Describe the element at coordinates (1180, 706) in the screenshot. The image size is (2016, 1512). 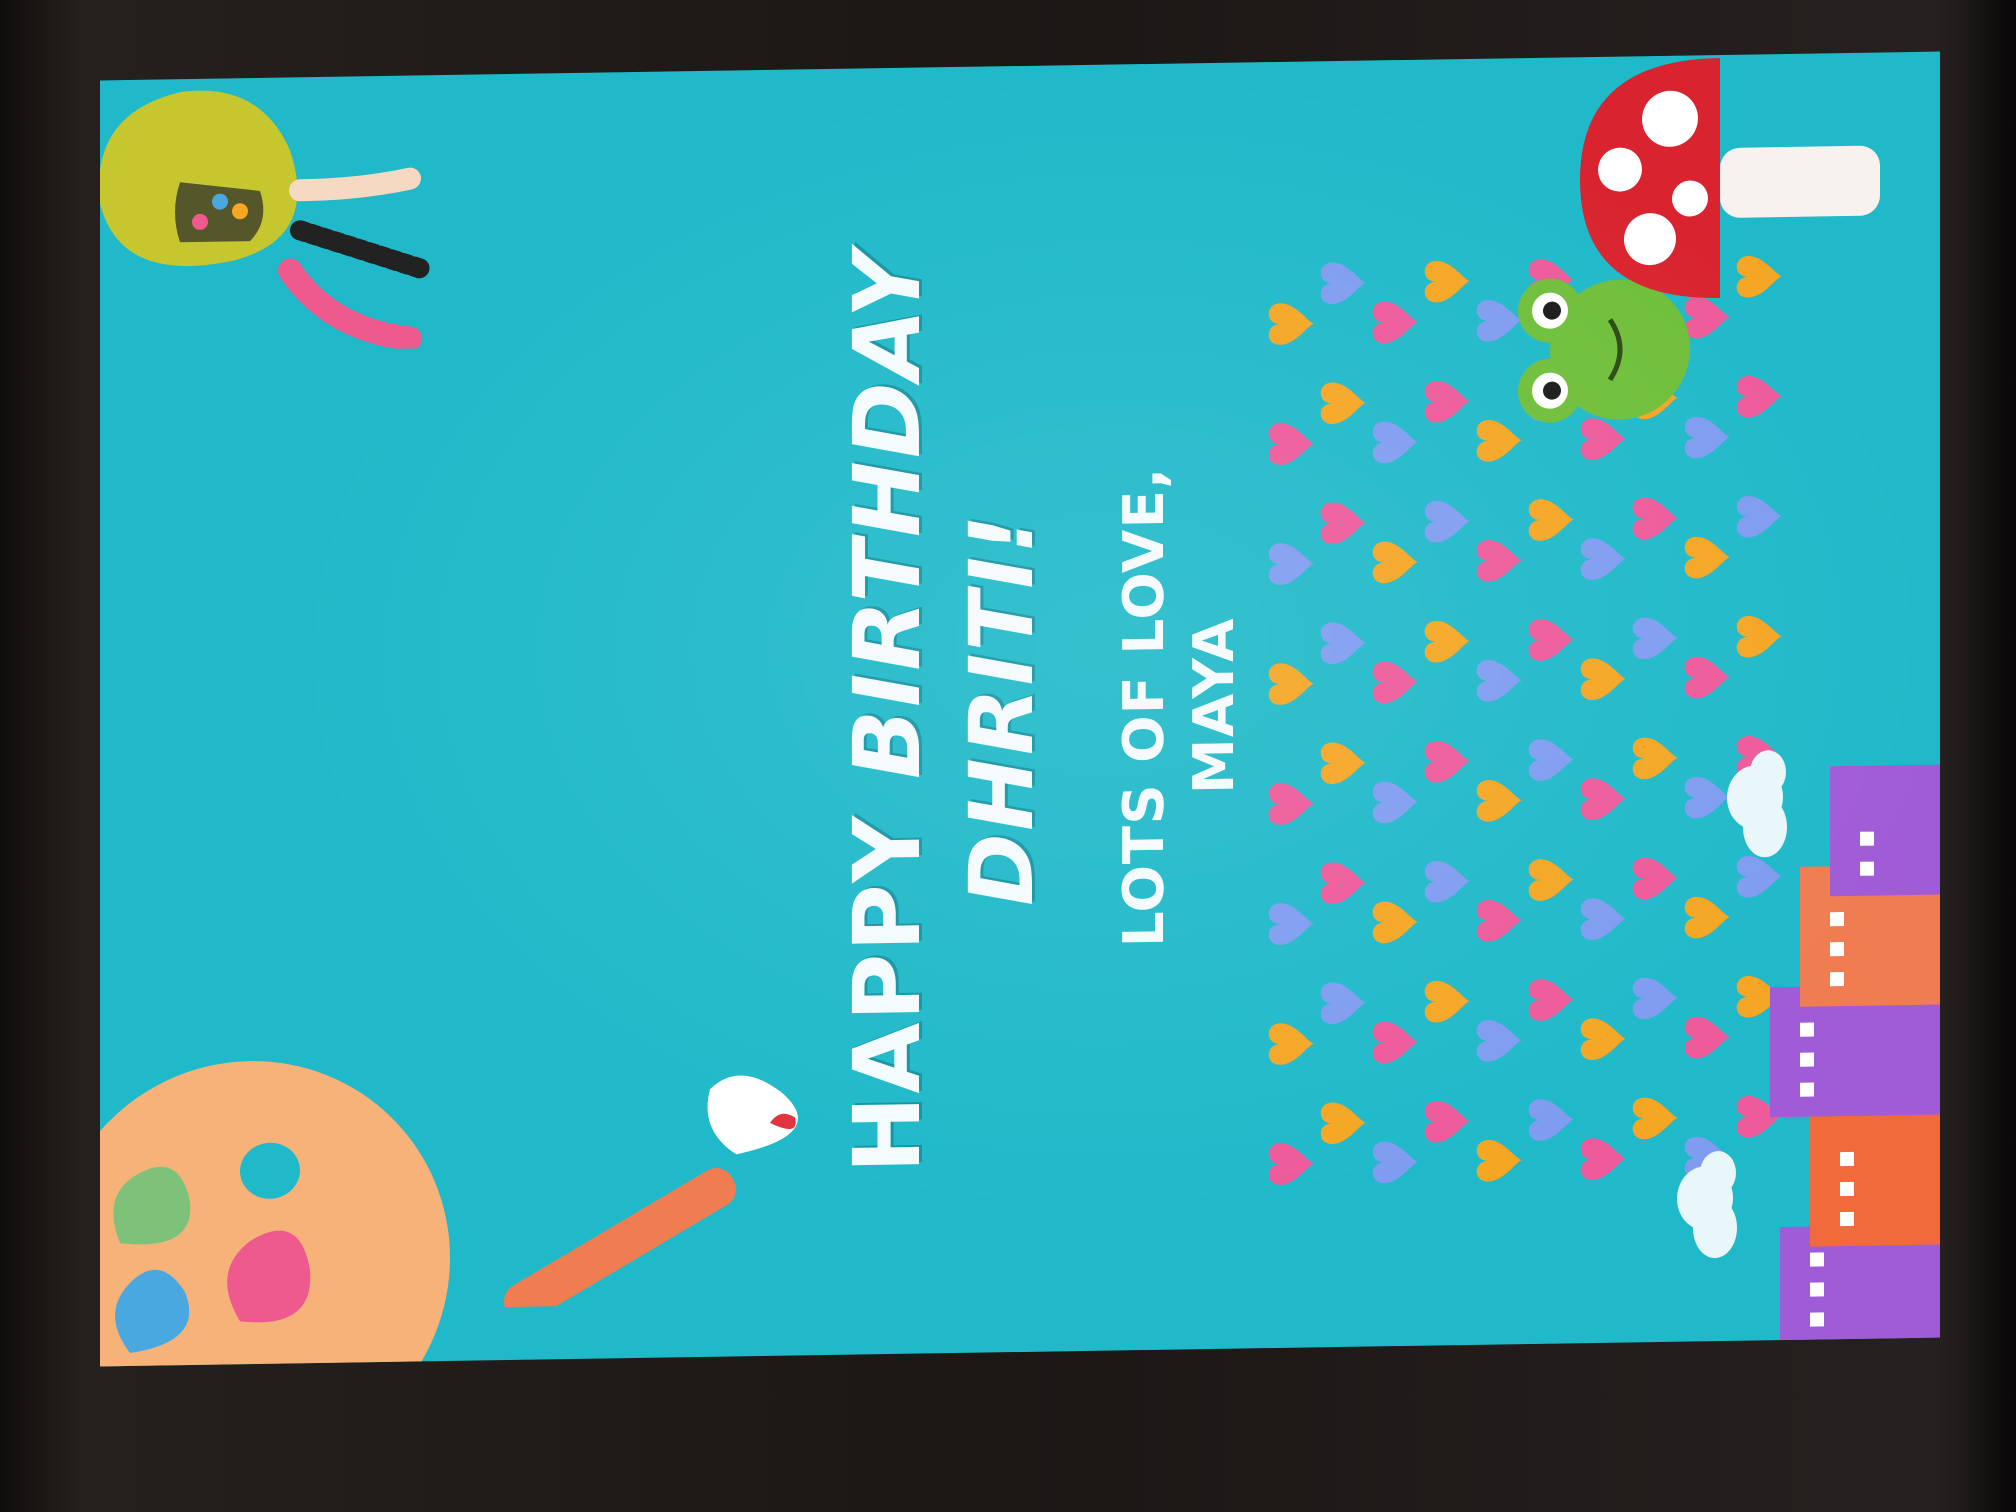
I see `signoff: LOTS OF LOVE, MAYA` at that location.